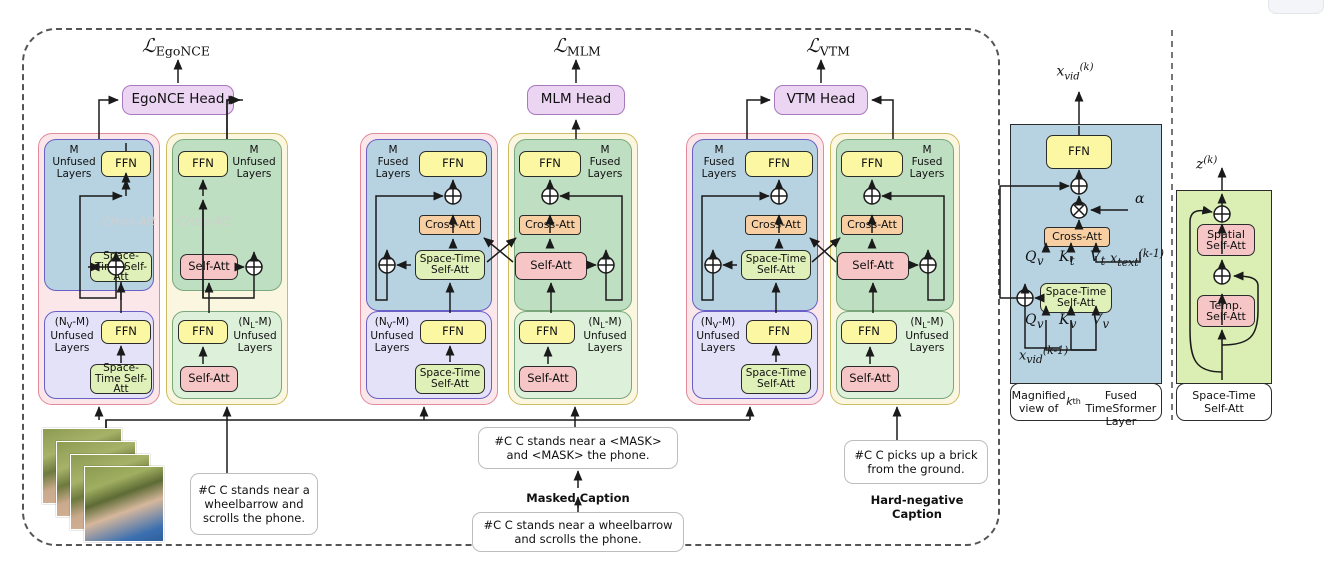 This screenshot has height=569, width=1328. What do you see at coordinates (550, 225) in the screenshot?
I see `mlm-text-cross-att: Cross-Att` at bounding box center [550, 225].